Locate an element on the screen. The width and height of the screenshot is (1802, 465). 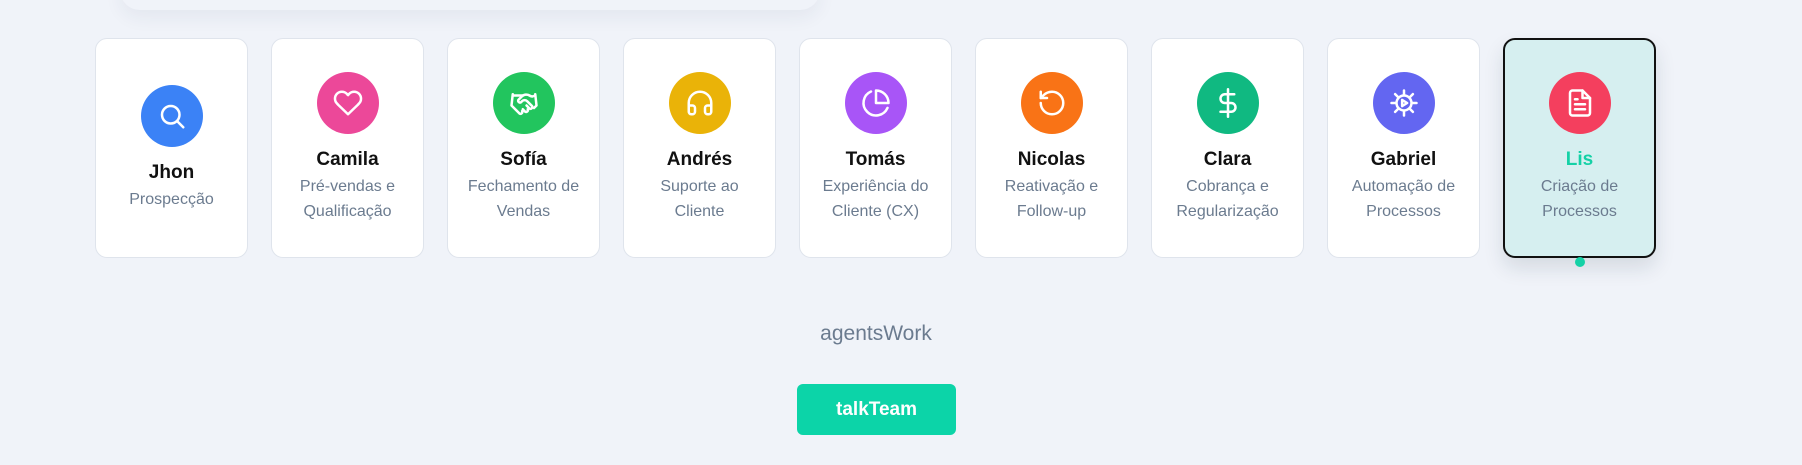
agent-role: Experiência do Cliente (CX) is located at coordinates (875, 199).